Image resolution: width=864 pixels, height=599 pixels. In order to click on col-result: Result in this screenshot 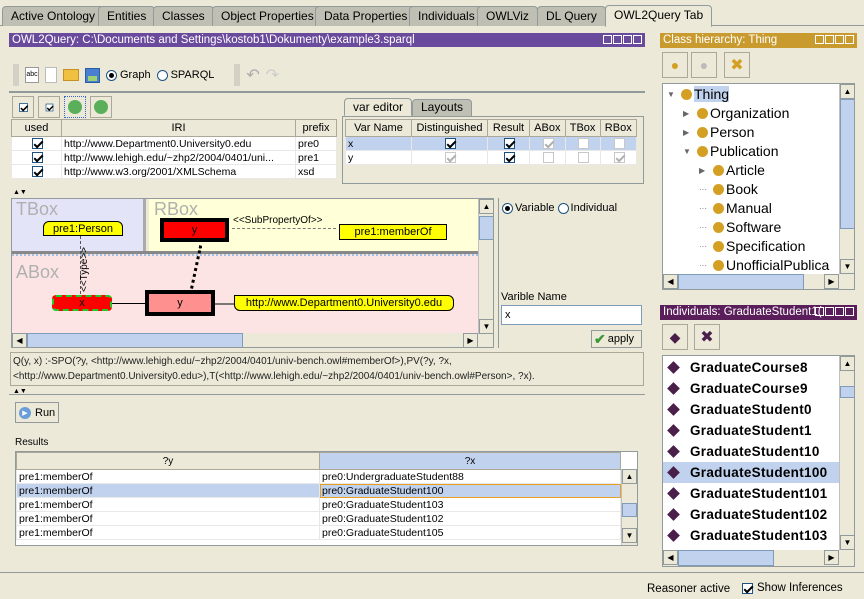, I will do `click(508, 128)`.